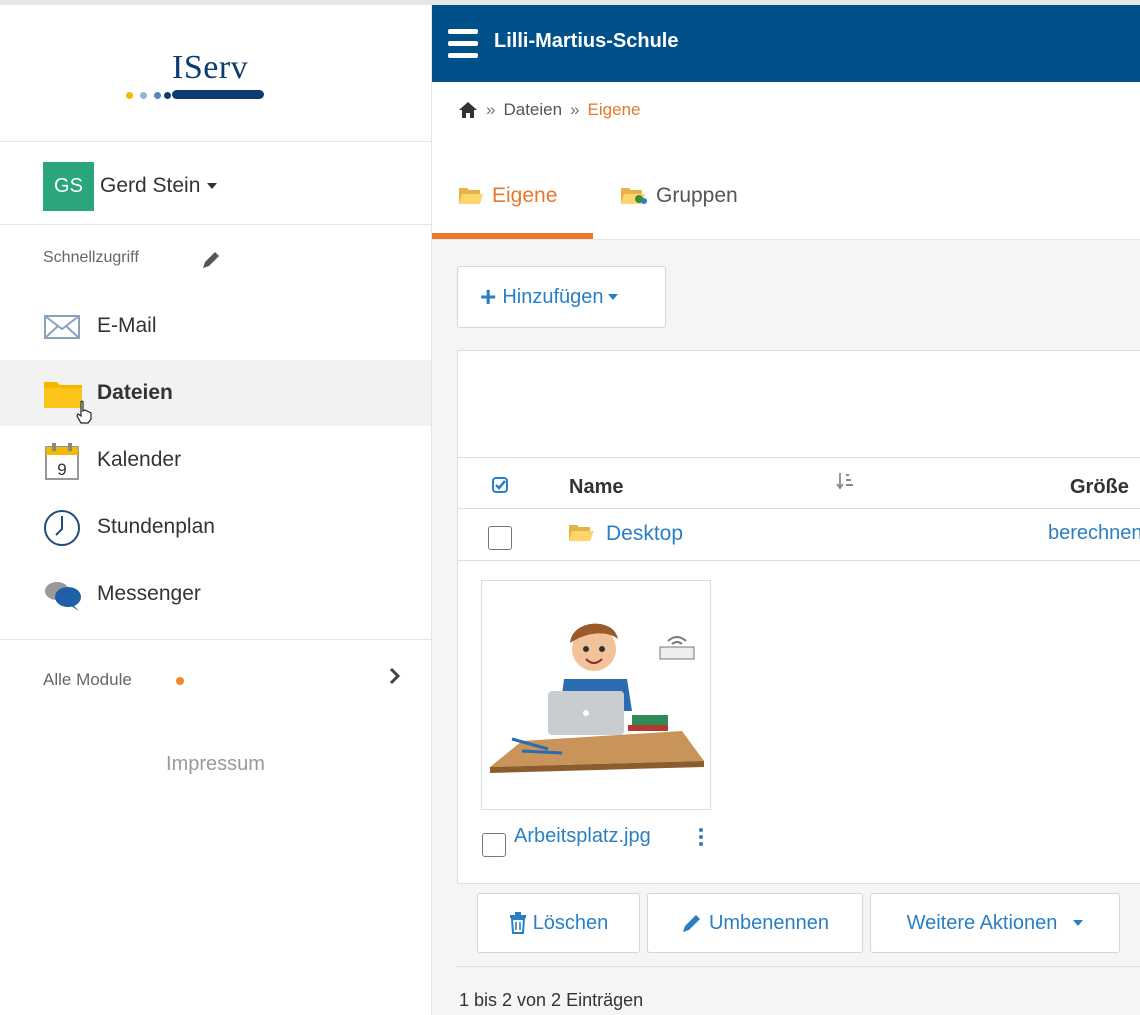 The height and width of the screenshot is (1015, 1140). I want to click on logo-dot-yellow, so click(129, 95).